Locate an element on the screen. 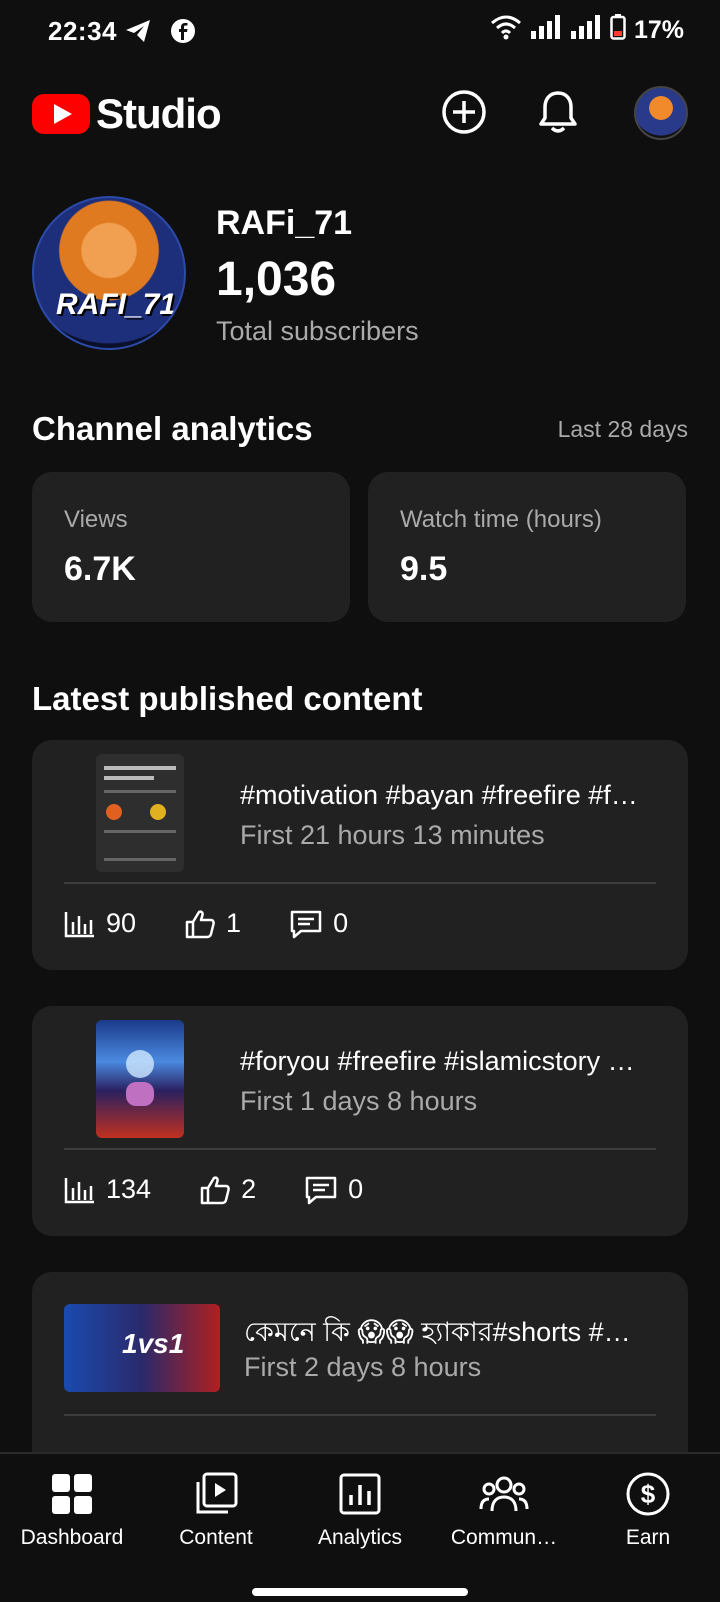  notifications-button is located at coordinates (558, 112).